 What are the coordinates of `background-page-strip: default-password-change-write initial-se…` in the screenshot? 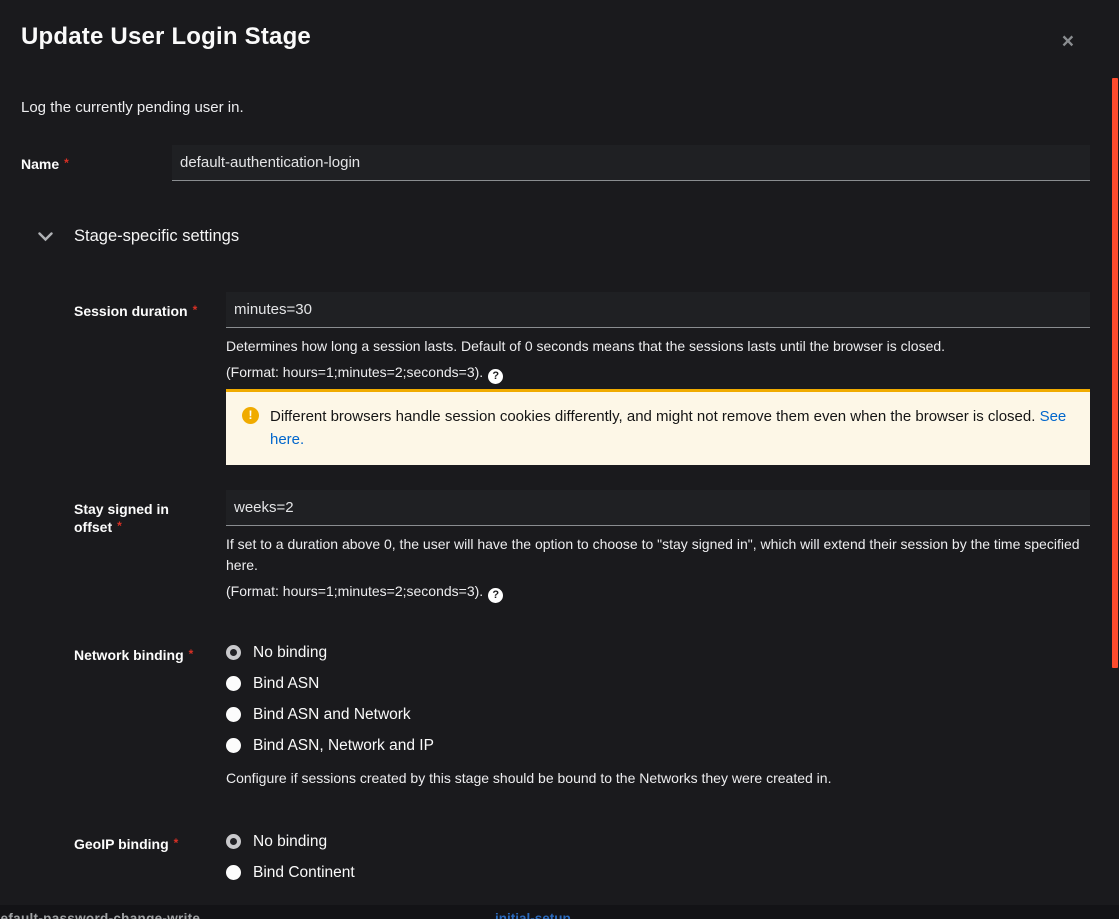 It's located at (559, 912).